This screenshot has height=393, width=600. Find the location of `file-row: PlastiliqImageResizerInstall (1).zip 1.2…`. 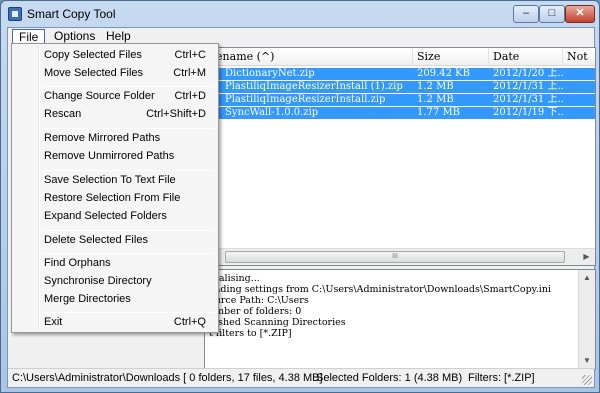

file-row: PlastiliqImageResizerInstall (1).zip 1.2… is located at coordinates (400, 87).